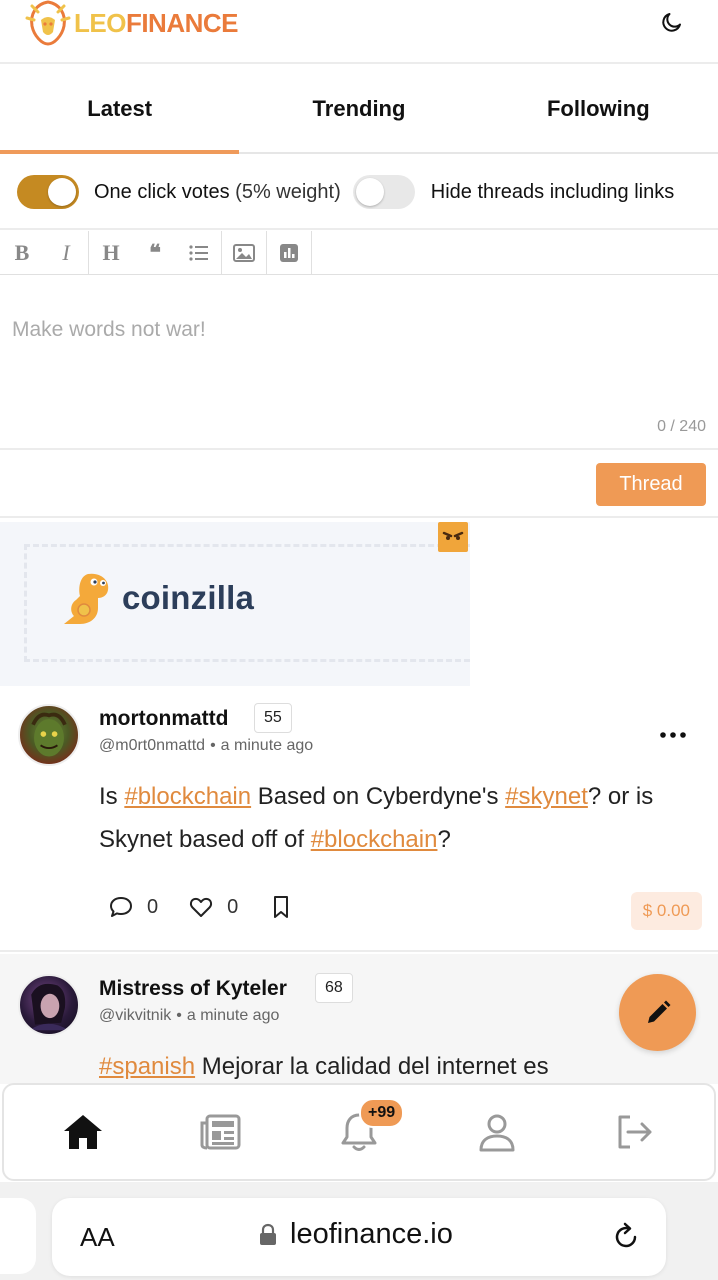  Describe the element at coordinates (147, 1066) in the screenshot. I see `hashtag-link: #spanish` at that location.